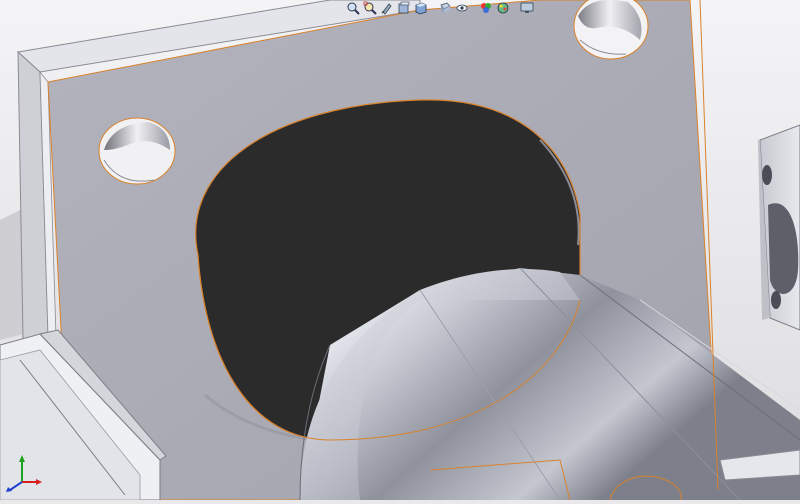 The width and height of the screenshot is (800, 504). Describe the element at coordinates (445, 8) in the screenshot. I see `display-style-icon` at that location.